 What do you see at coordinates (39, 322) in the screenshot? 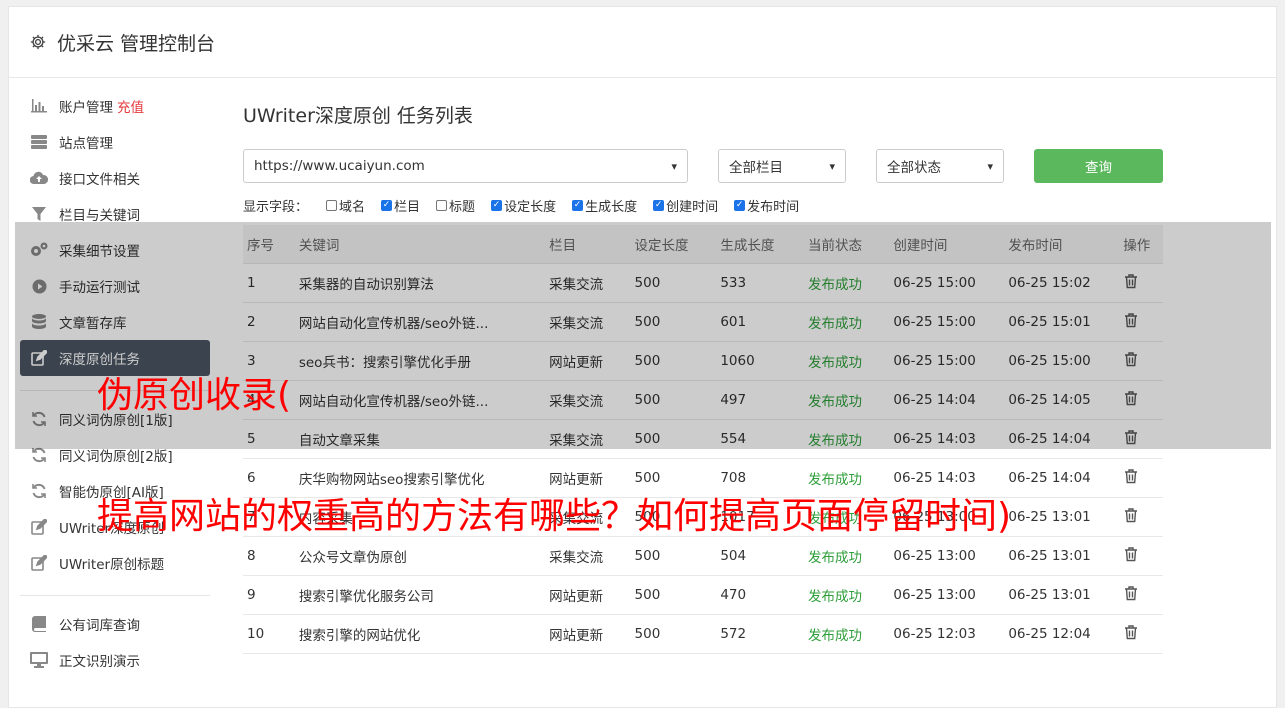
I see `database-icon` at bounding box center [39, 322].